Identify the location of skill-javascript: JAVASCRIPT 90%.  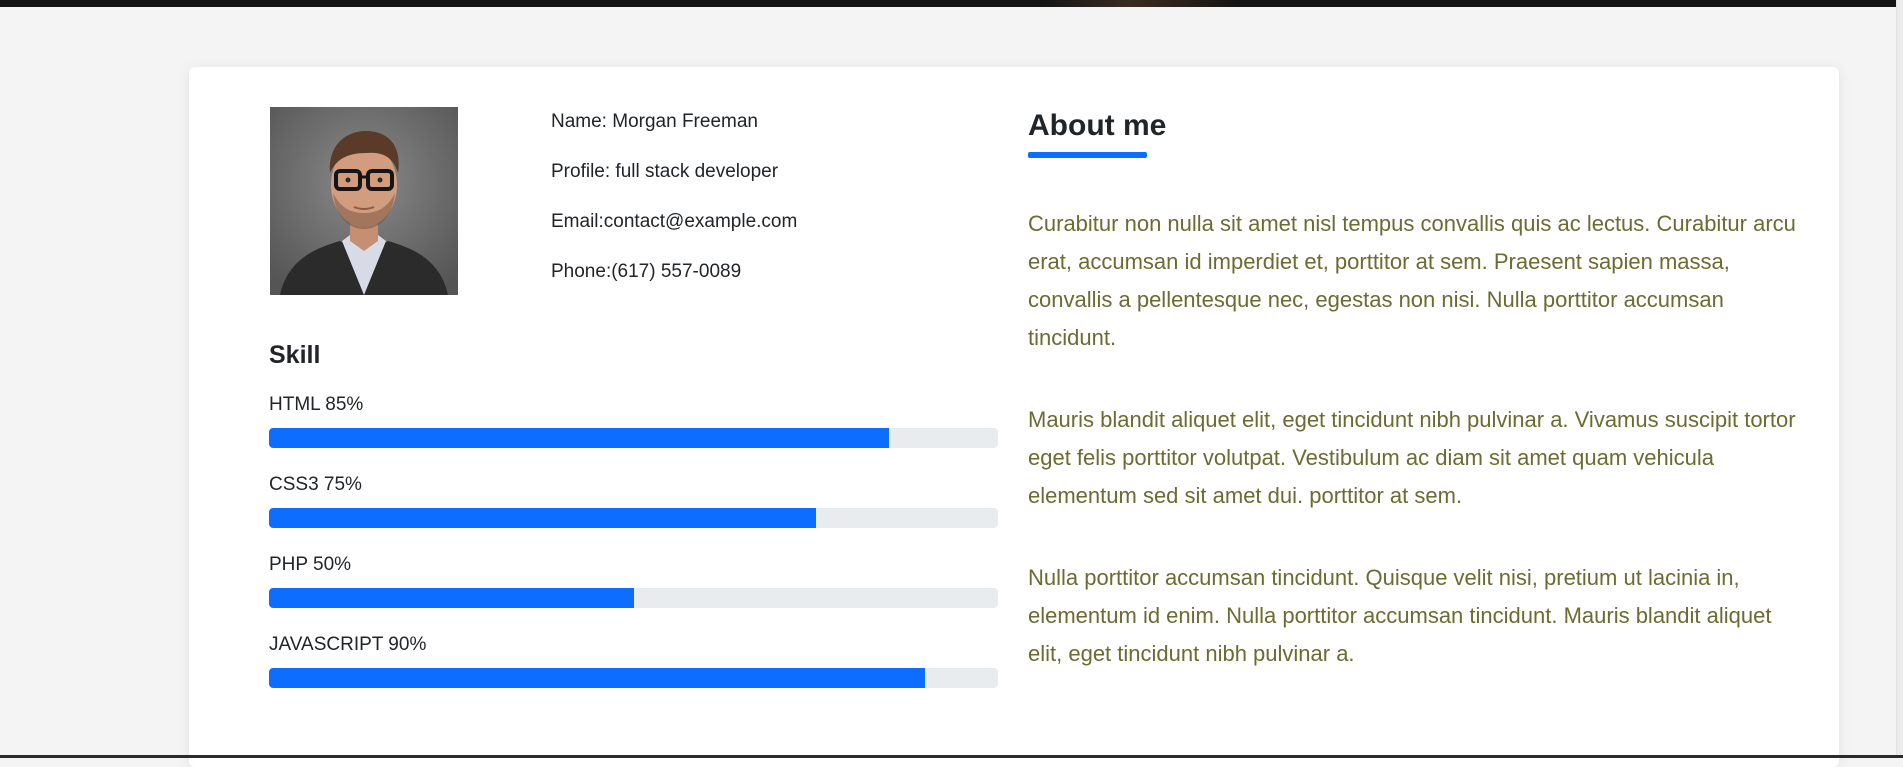
(633, 674).